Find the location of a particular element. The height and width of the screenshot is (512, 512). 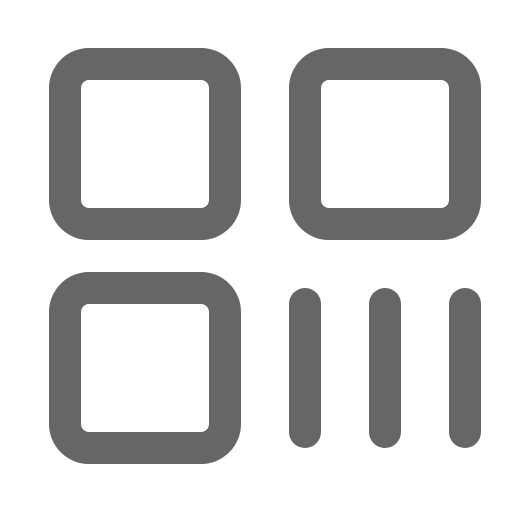

top-left-square is located at coordinates (145, 144).